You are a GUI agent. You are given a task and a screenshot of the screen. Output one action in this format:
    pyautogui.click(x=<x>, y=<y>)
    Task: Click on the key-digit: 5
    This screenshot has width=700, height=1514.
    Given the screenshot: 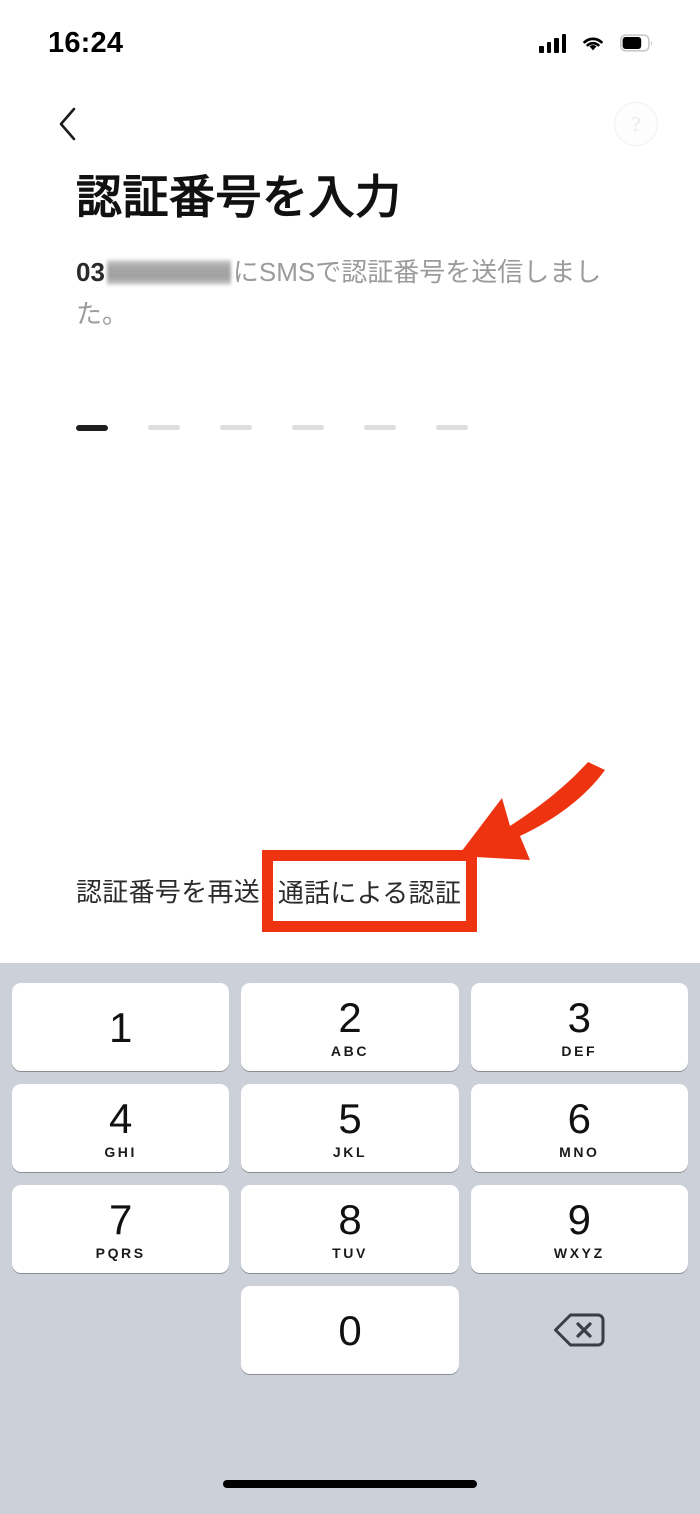 What is the action you would take?
    pyautogui.click(x=350, y=1118)
    